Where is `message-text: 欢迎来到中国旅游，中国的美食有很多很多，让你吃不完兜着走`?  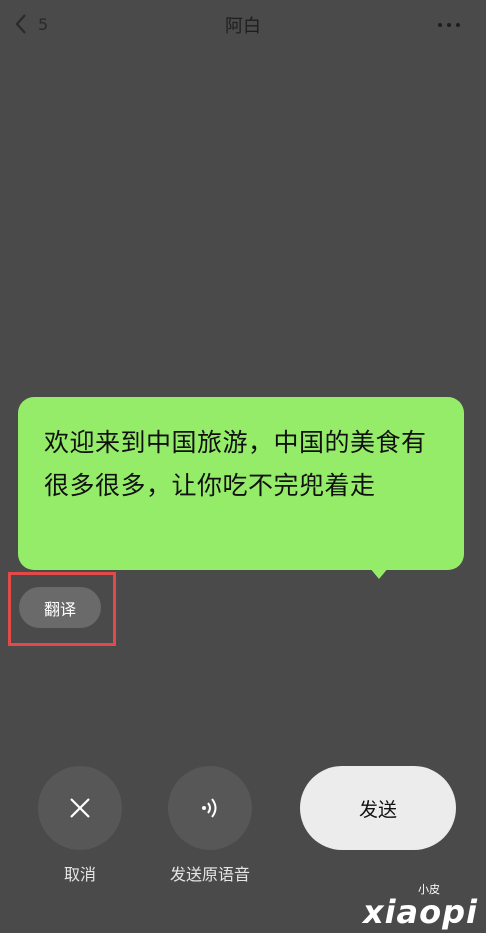
message-text: 欢迎来到中国旅游，中国的美食有很多很多，让你吃不完兜着走 is located at coordinates (235, 464).